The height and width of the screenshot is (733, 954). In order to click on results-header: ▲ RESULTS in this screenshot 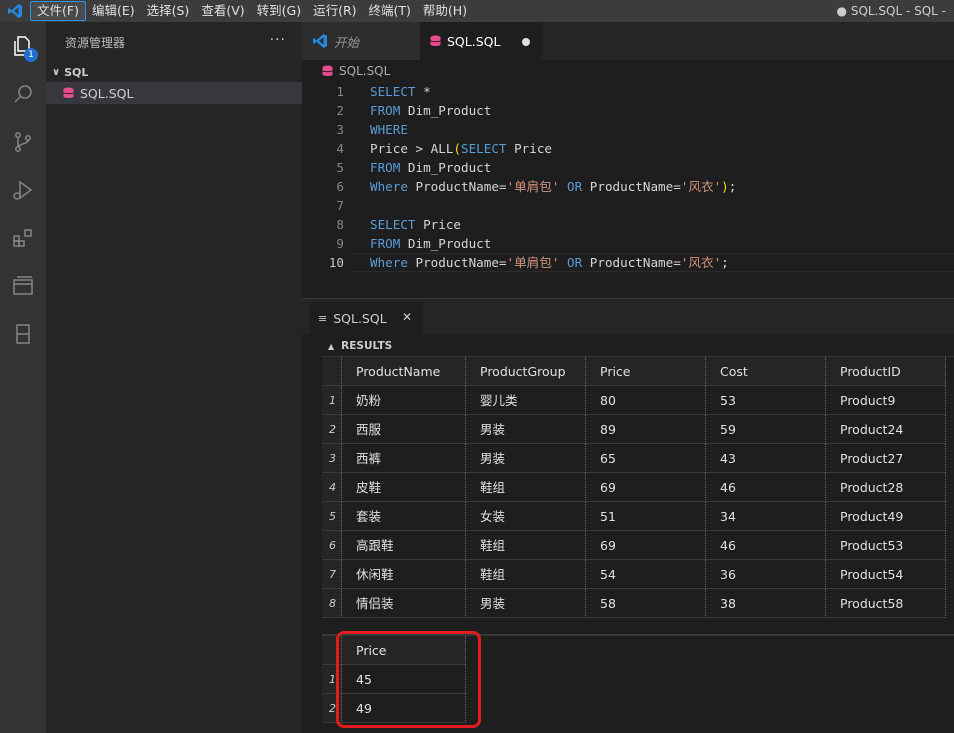, I will do `click(638, 346)`.